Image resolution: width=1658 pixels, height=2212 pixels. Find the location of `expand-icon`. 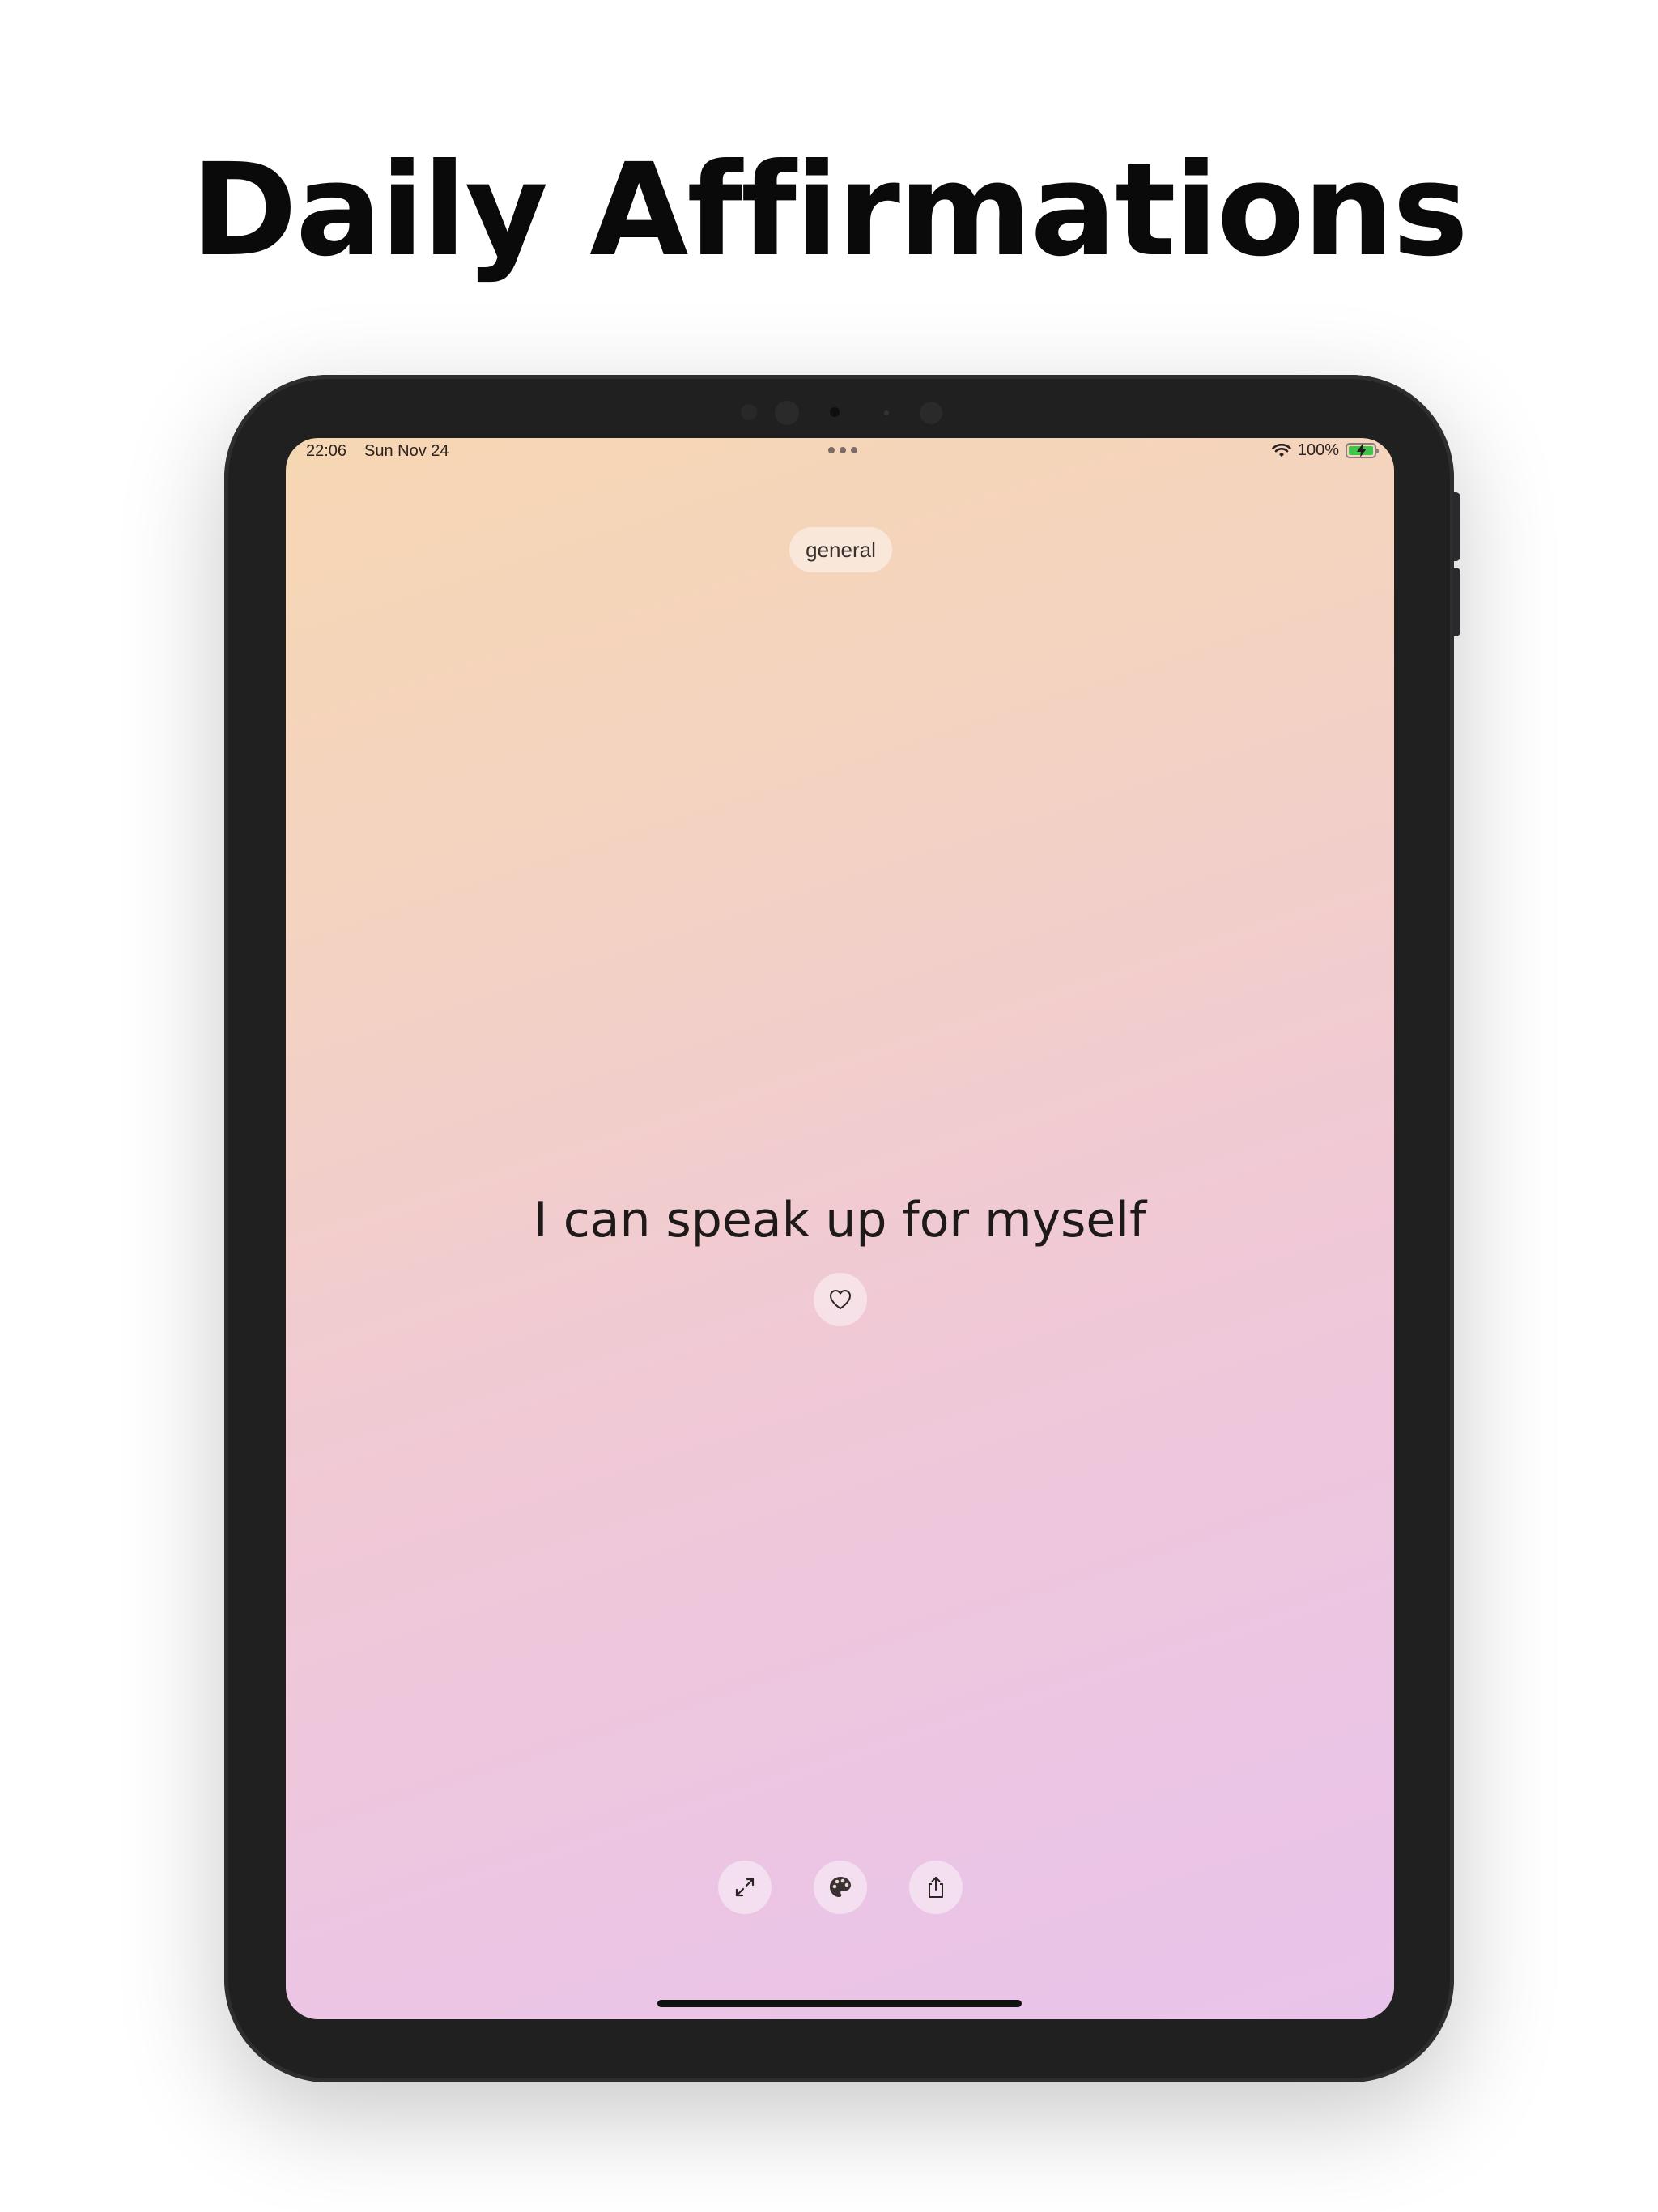

expand-icon is located at coordinates (745, 1888).